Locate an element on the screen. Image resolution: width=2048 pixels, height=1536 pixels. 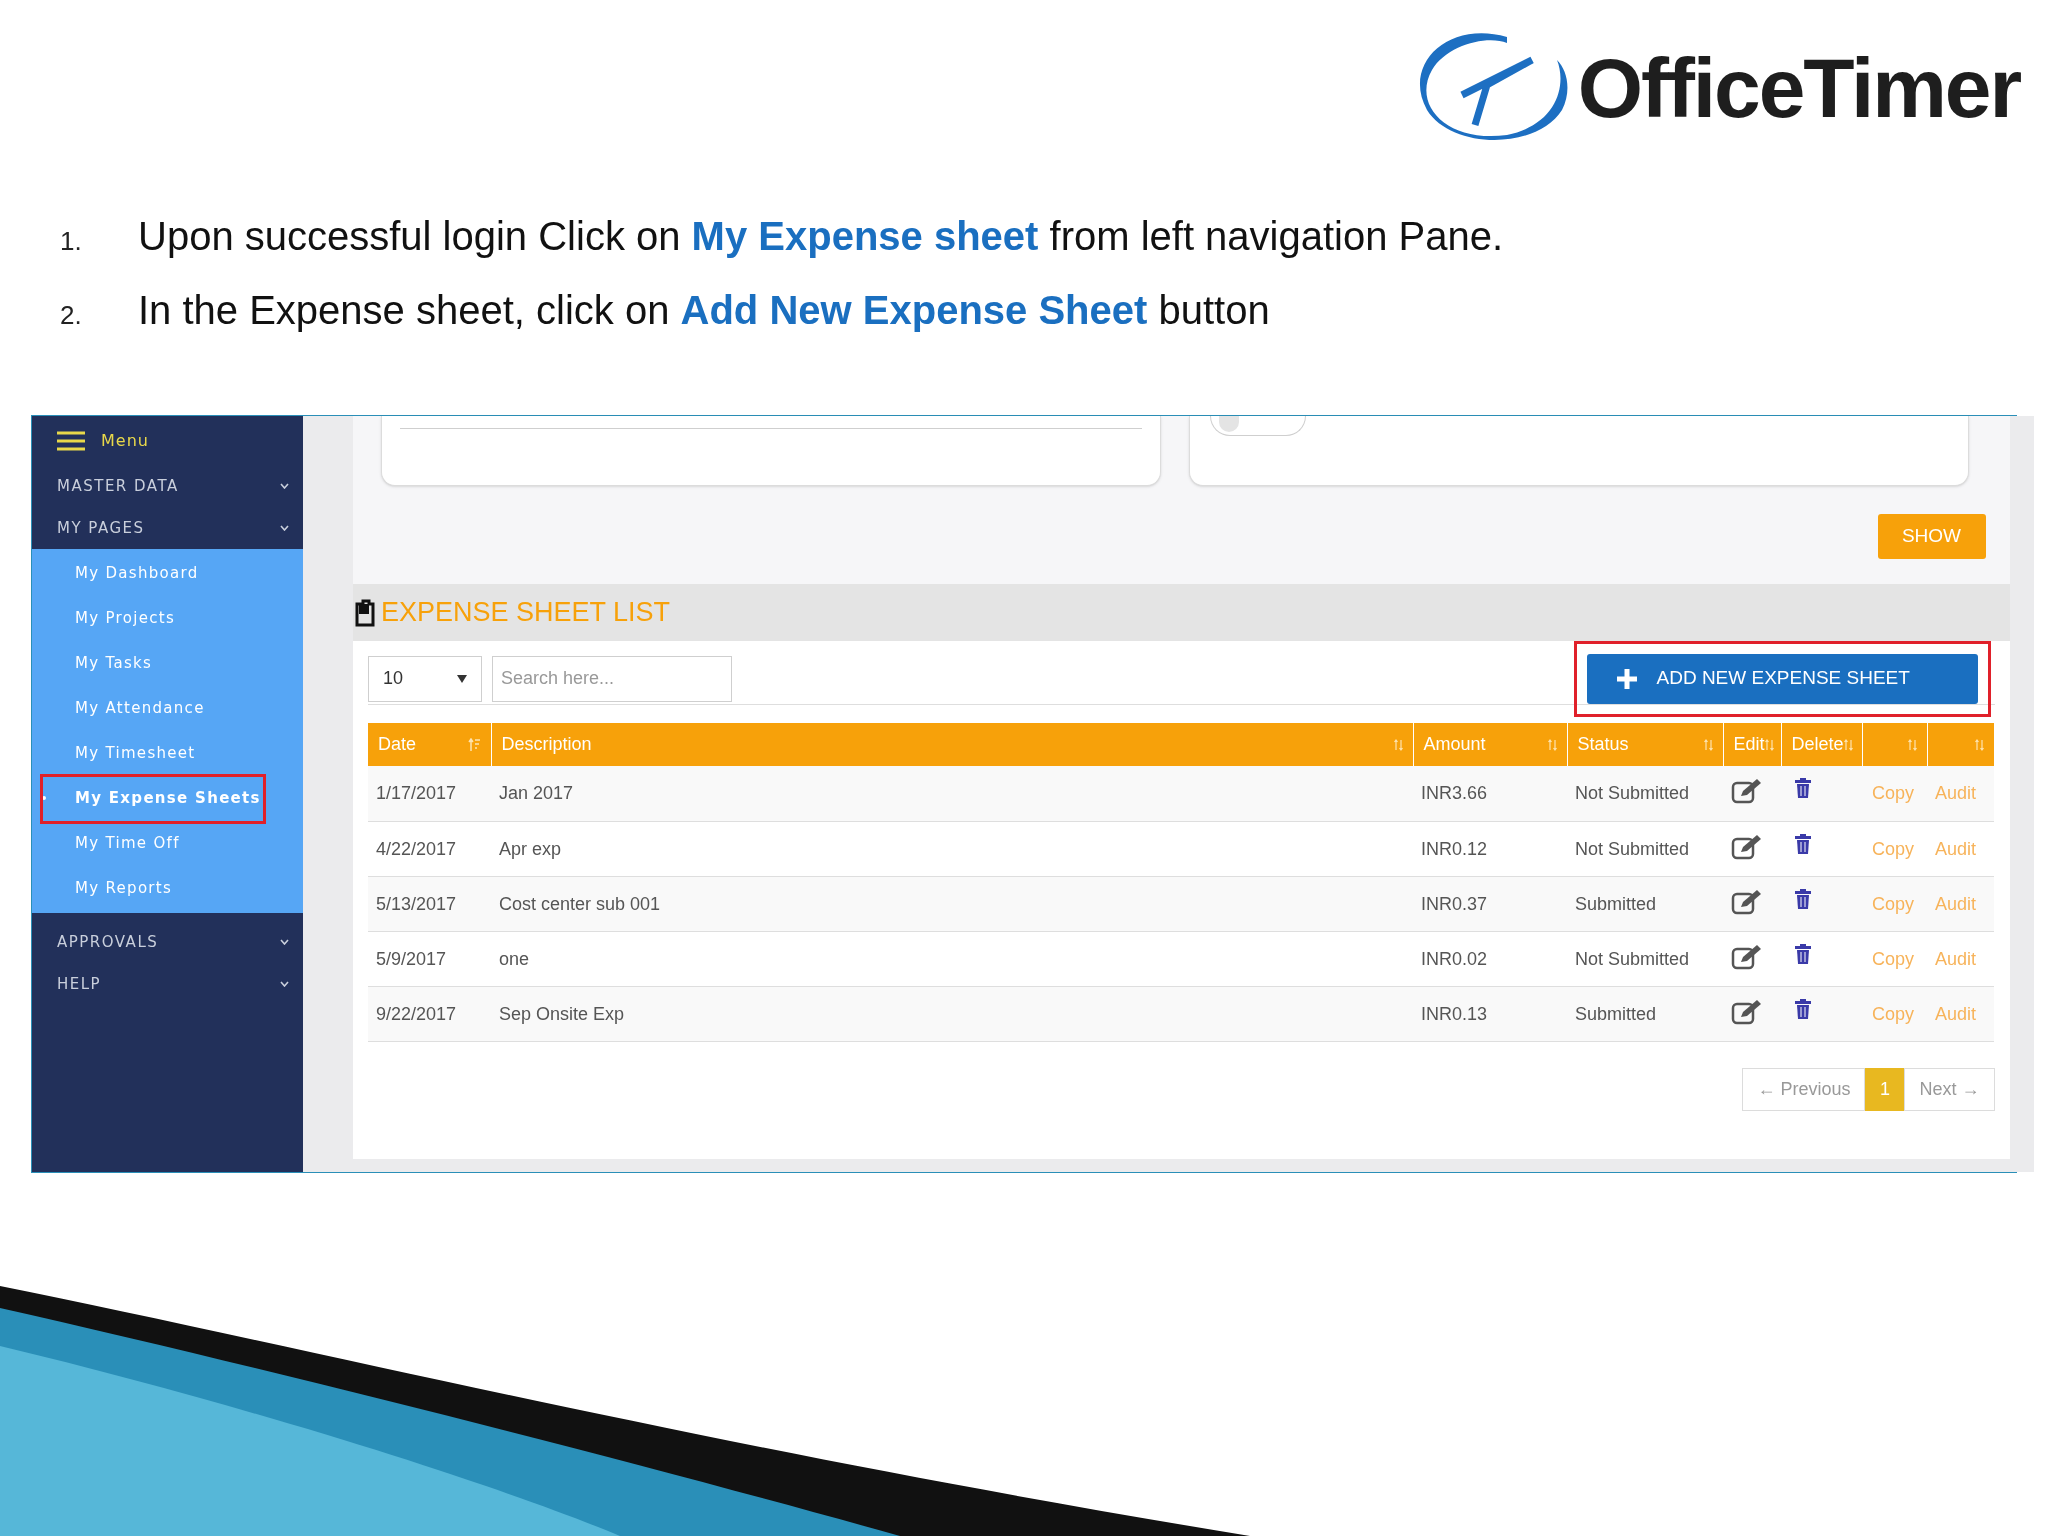
toggle-switch is located at coordinates (1258, 426).